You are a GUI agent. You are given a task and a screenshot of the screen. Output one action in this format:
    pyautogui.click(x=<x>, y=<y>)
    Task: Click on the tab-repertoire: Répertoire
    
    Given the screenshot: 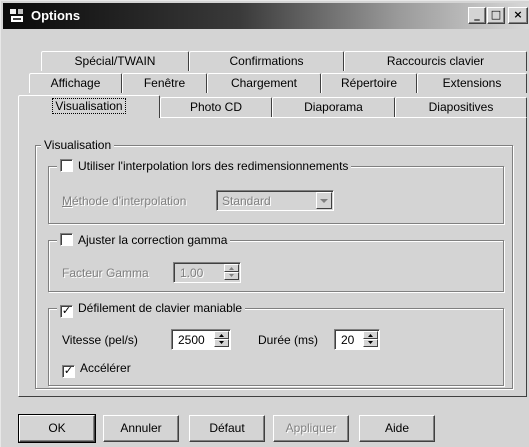 What is the action you would take?
    pyautogui.click(x=369, y=83)
    